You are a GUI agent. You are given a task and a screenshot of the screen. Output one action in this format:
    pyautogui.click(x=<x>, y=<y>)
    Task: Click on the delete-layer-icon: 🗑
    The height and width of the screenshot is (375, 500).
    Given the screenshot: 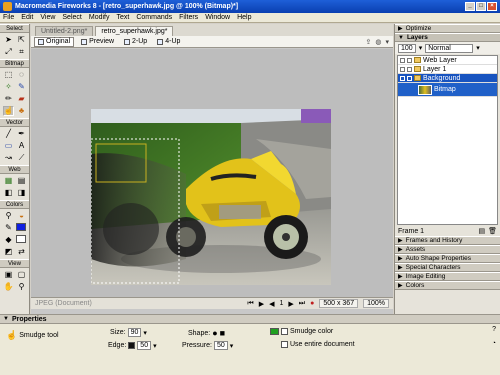 What is the action you would take?
    pyautogui.click(x=492, y=231)
    